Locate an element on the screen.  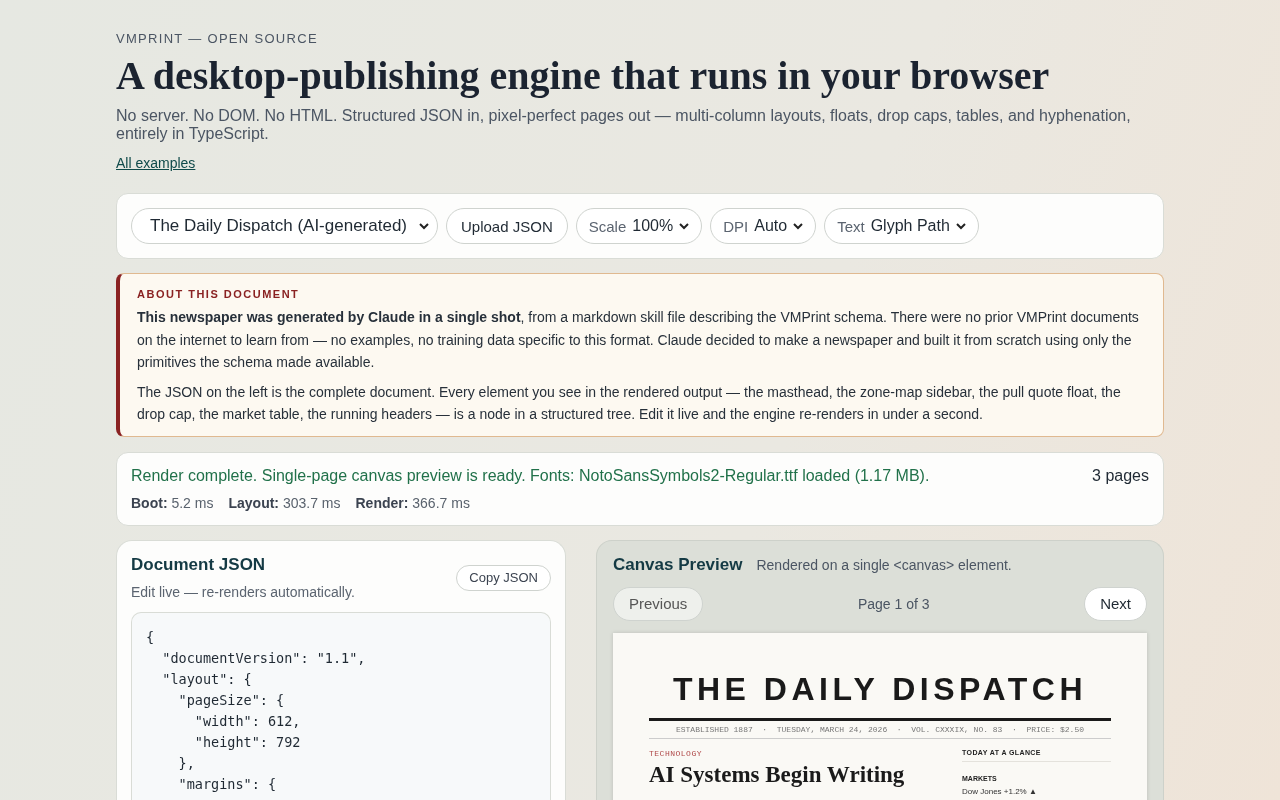
code-line: { is located at coordinates (150, 637).